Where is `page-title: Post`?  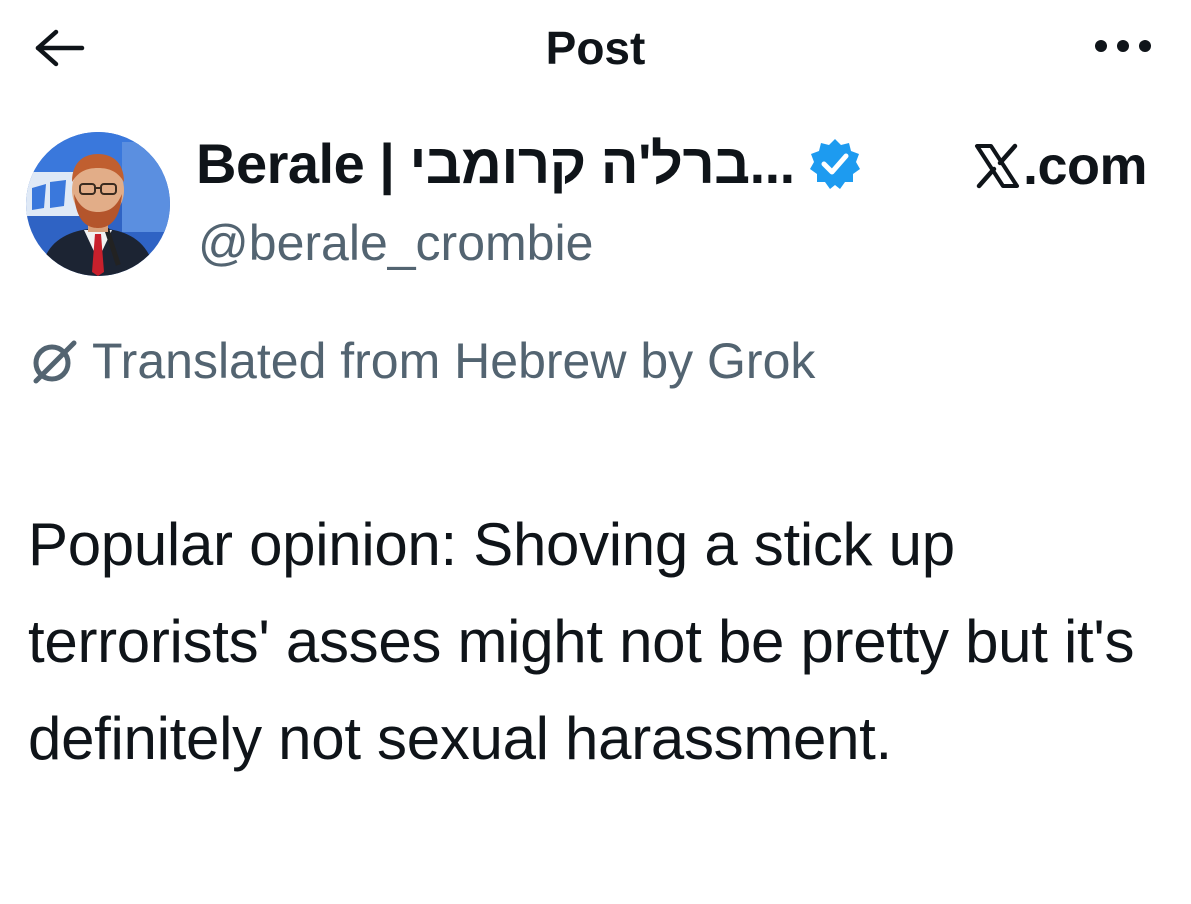 page-title: Post is located at coordinates (595, 48).